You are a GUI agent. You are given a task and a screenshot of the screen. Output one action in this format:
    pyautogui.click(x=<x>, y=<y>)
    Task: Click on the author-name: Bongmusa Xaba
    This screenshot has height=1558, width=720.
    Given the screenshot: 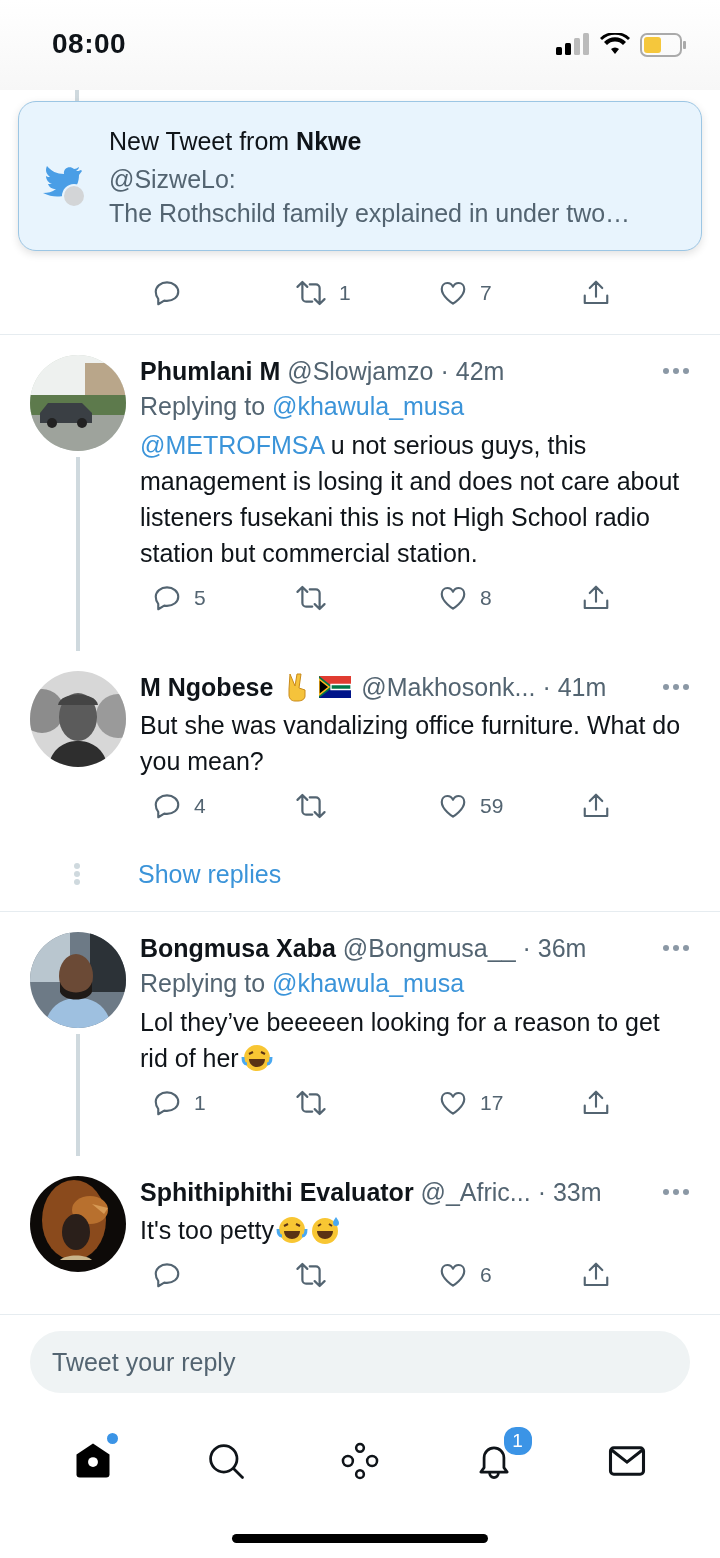 What is the action you would take?
    pyautogui.click(x=238, y=948)
    